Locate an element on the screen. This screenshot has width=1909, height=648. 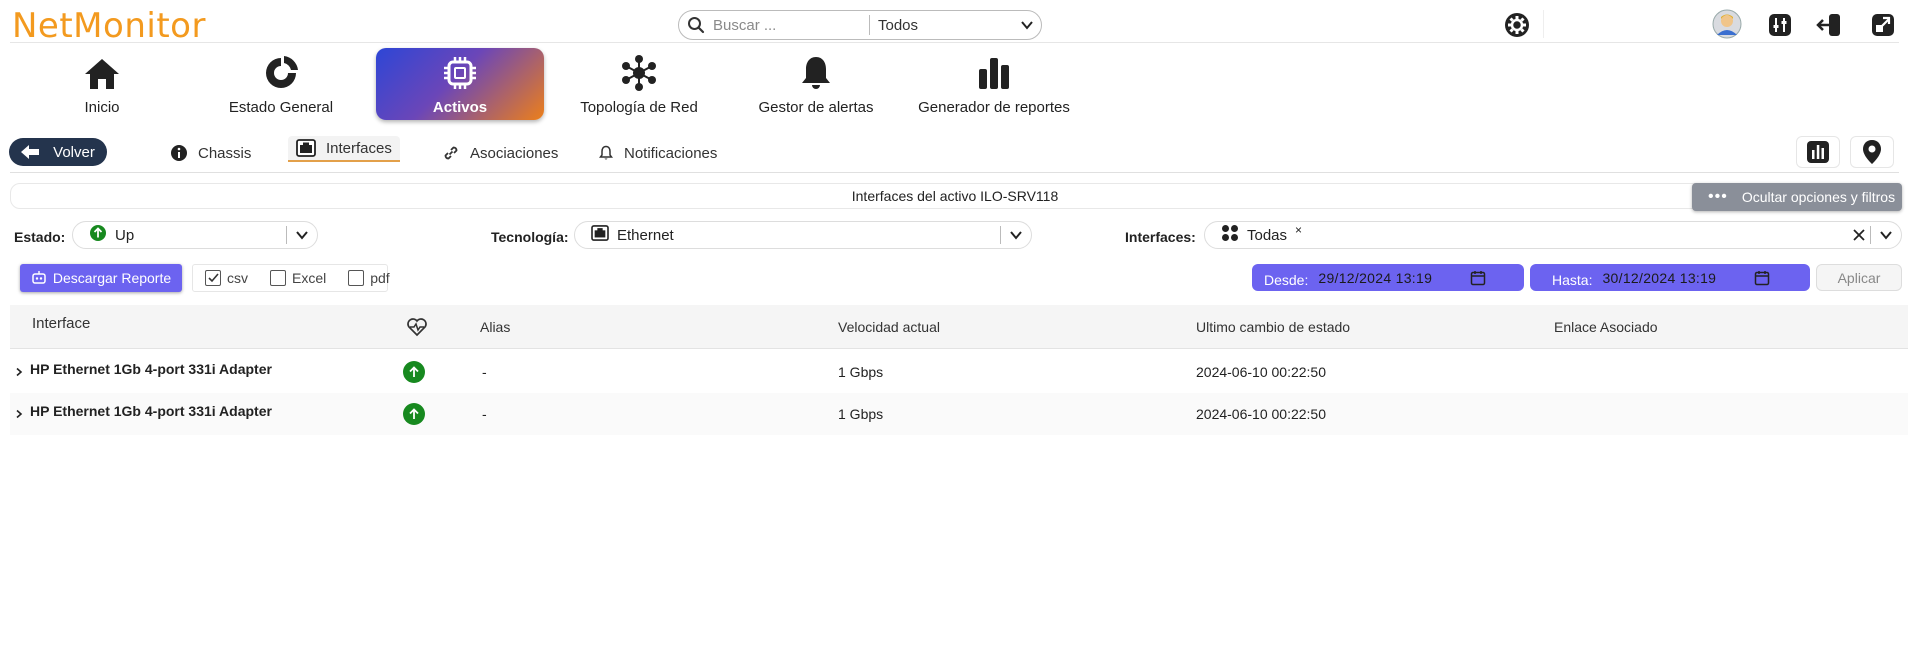
toggle-filters-label: Ocultar opciones y filtros is located at coordinates (1818, 197).